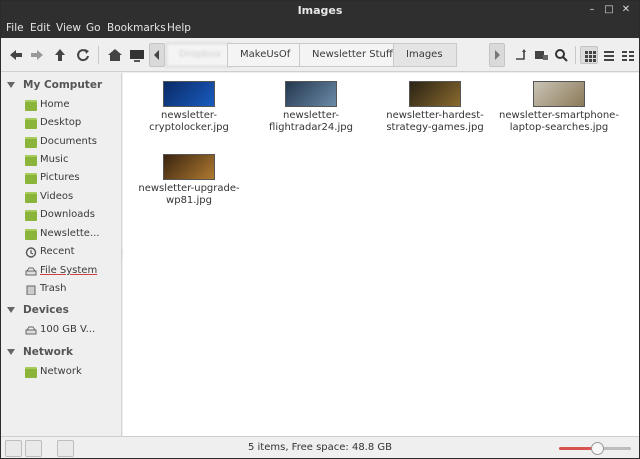 The image size is (640, 459). Describe the element at coordinates (311, 107) in the screenshot. I see `file-item: newsletter-flightradar24.jpg` at that location.